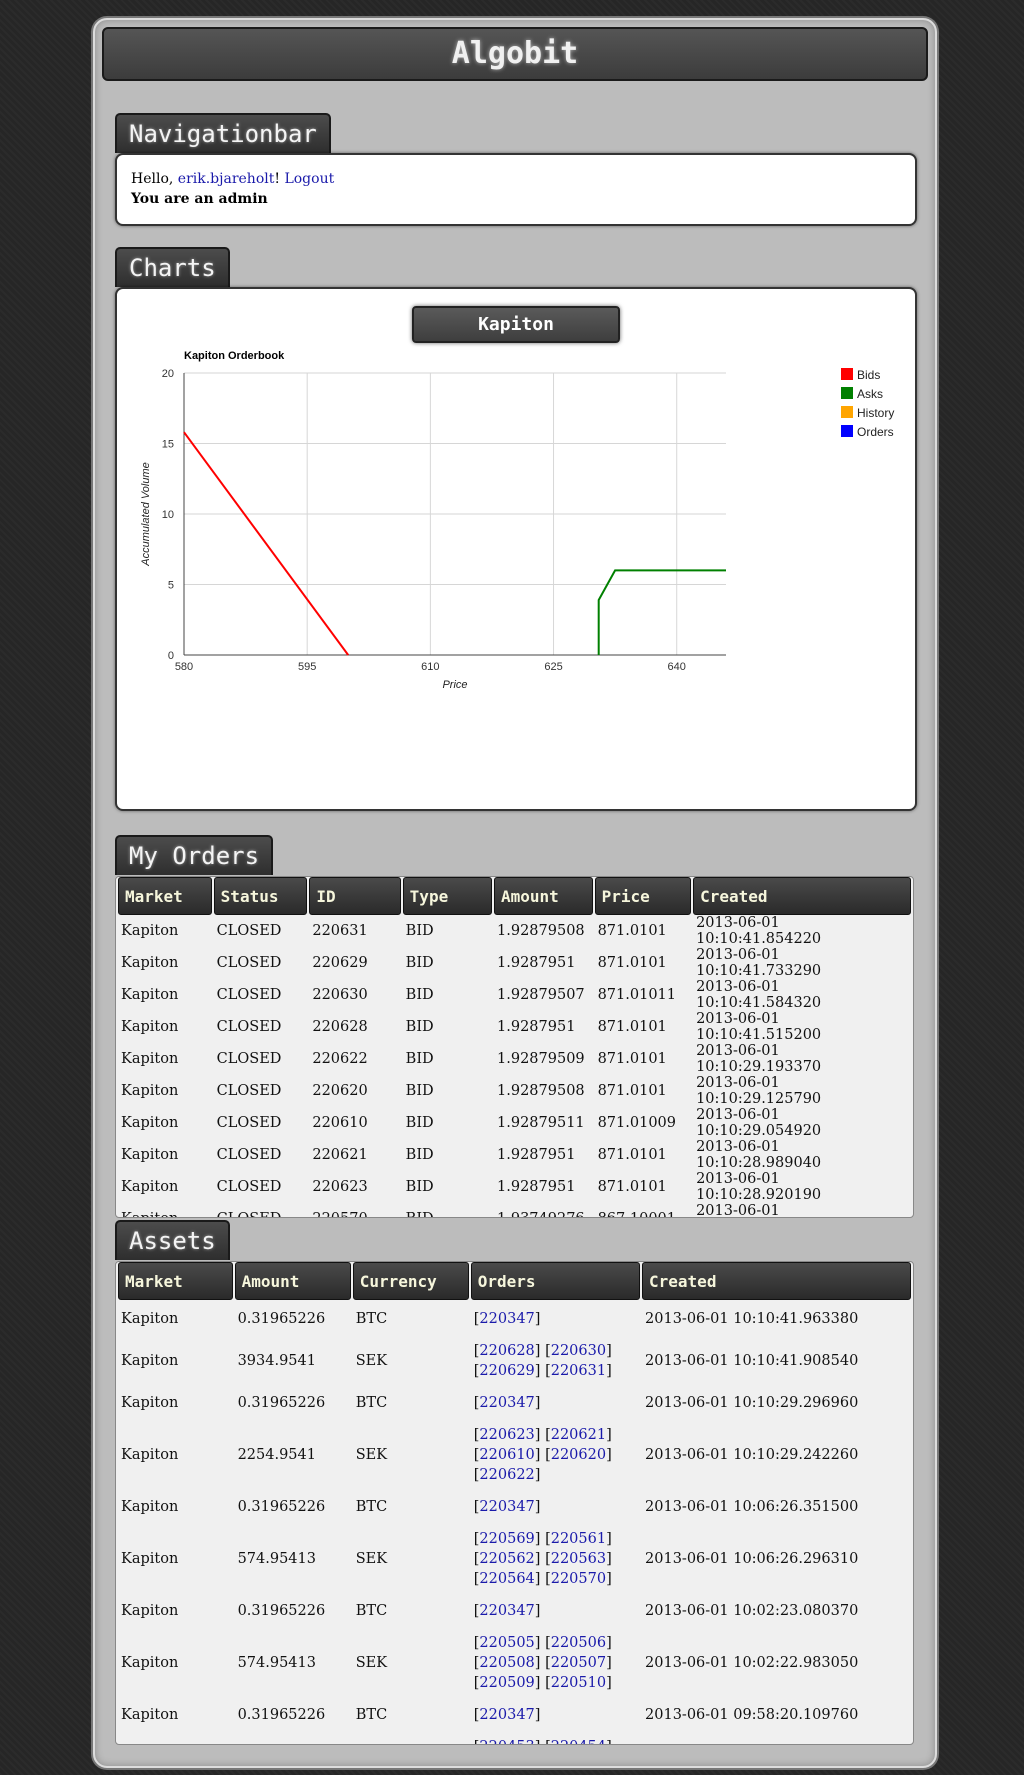 Image resolution: width=1024 pixels, height=1775 pixels. Describe the element at coordinates (309, 179) in the screenshot. I see `logout-link: Logout` at that location.